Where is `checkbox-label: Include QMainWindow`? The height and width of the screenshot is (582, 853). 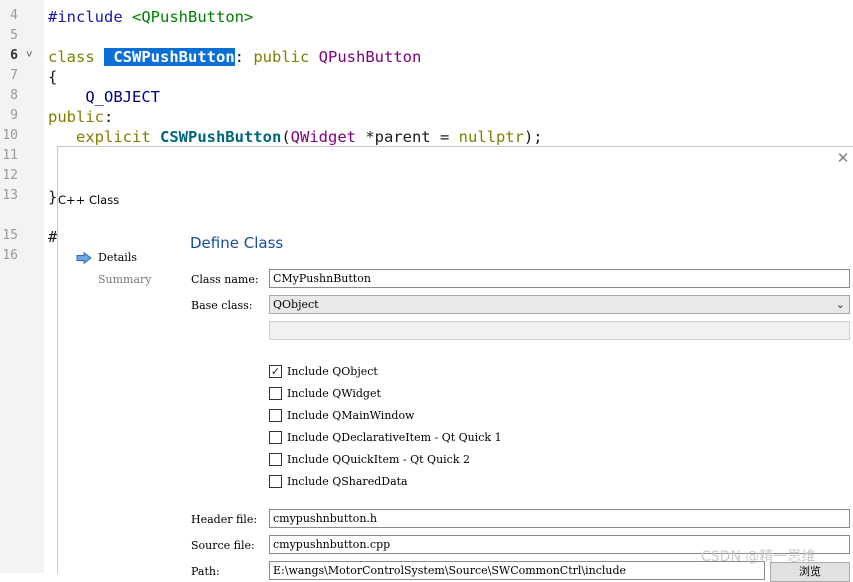 checkbox-label: Include QMainWindow is located at coordinates (351, 415).